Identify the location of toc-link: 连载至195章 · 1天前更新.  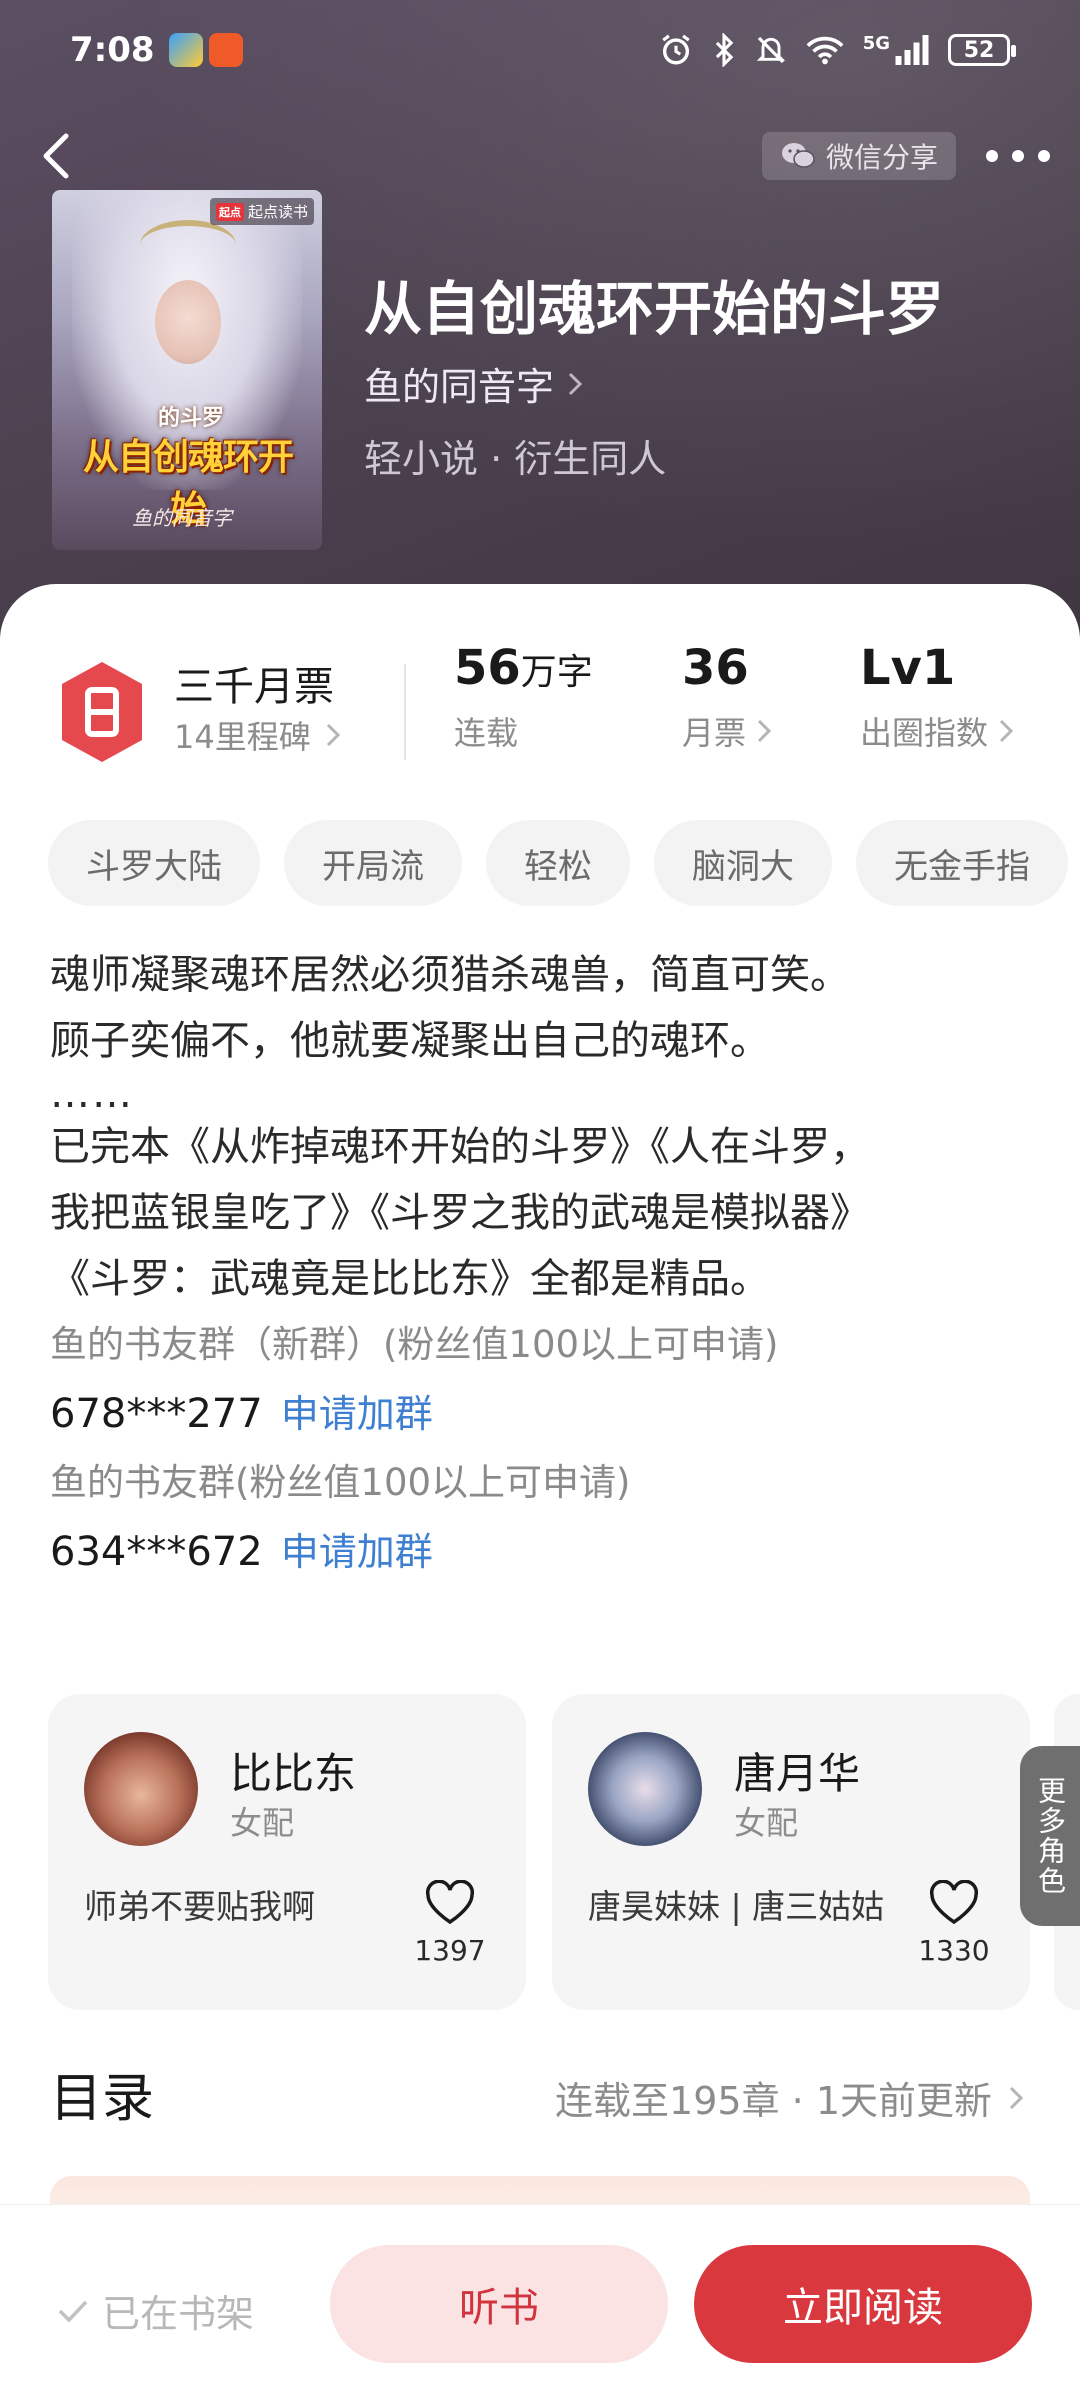
(789, 2097).